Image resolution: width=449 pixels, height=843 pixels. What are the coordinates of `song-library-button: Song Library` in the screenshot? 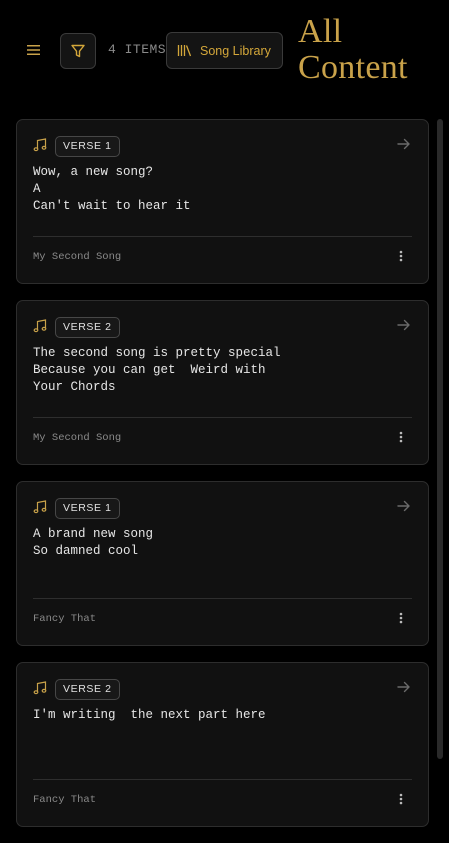 It's located at (224, 50).